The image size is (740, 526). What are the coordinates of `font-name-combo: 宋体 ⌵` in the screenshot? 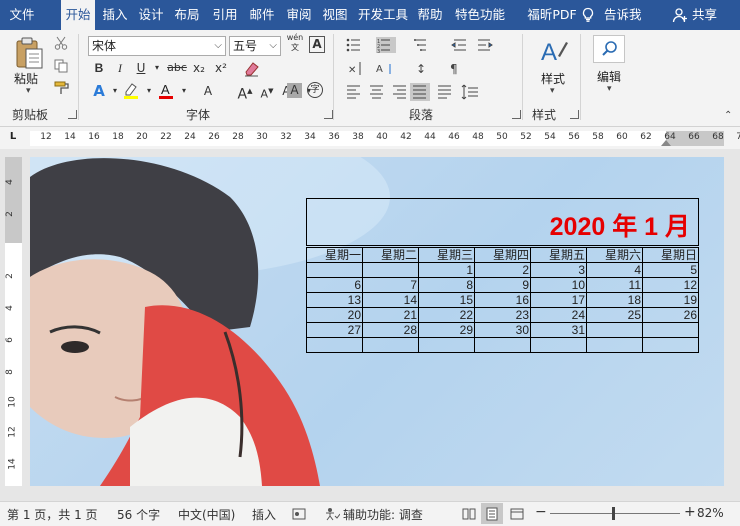 It's located at (157, 46).